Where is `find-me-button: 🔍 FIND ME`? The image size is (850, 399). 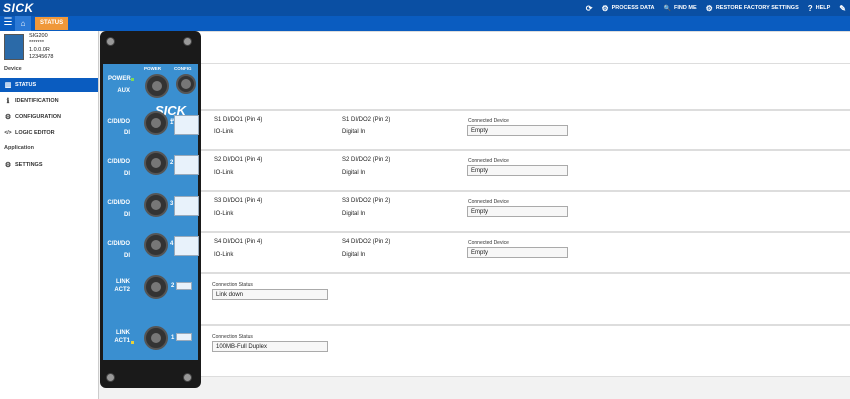
find-me-button: 🔍 FIND ME is located at coordinates (680, 8).